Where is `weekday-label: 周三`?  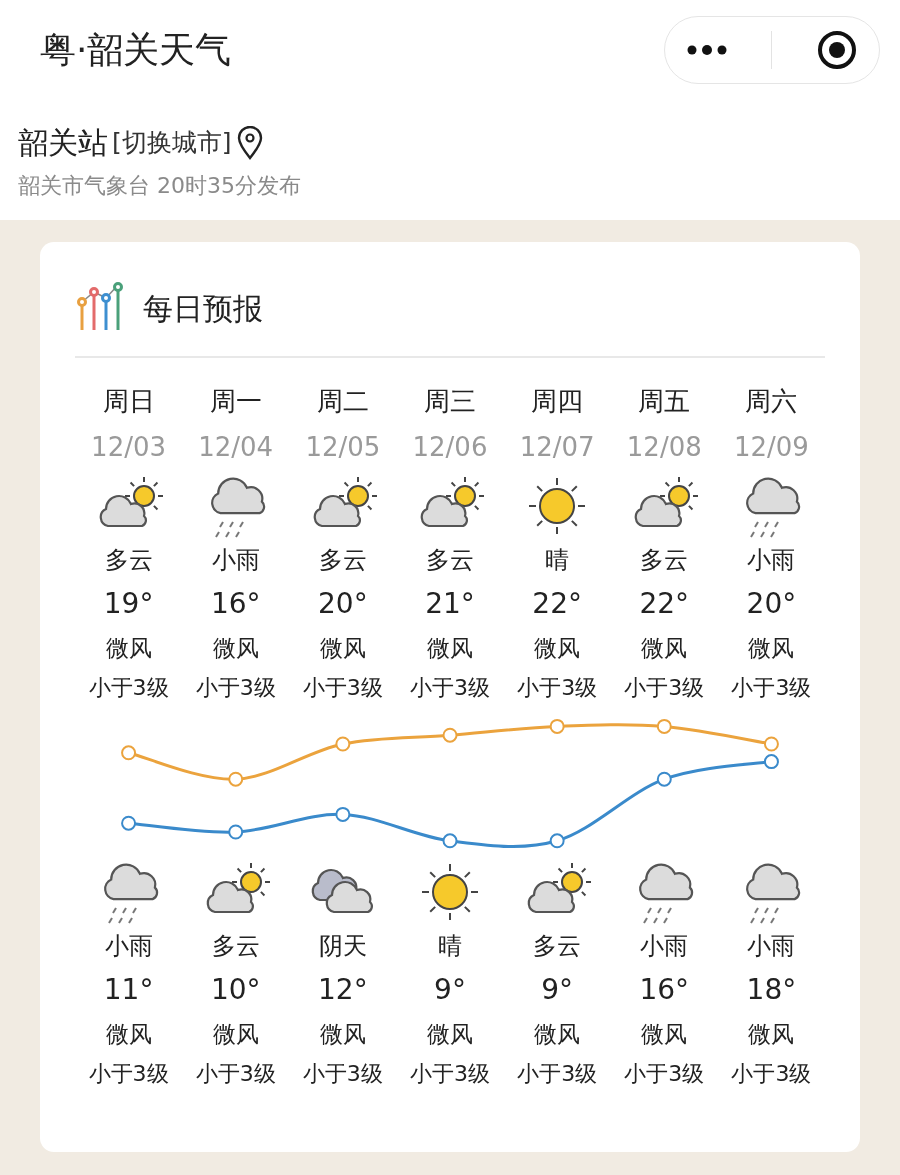
weekday-label: 周三 is located at coordinates (450, 401).